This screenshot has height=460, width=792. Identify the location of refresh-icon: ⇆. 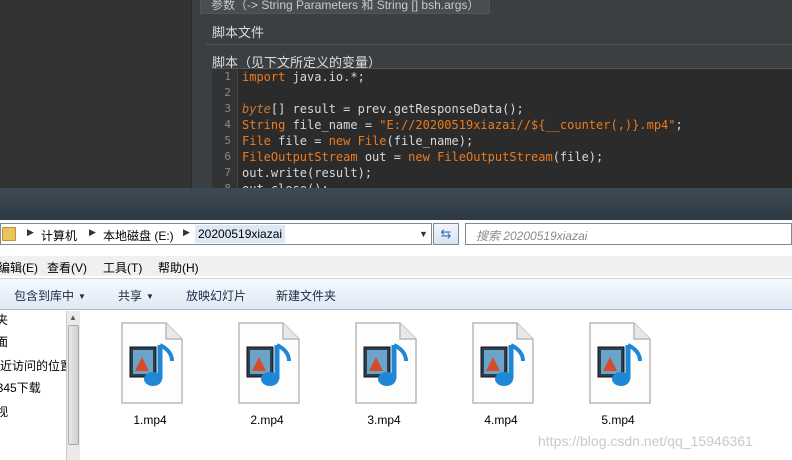
(446, 233).